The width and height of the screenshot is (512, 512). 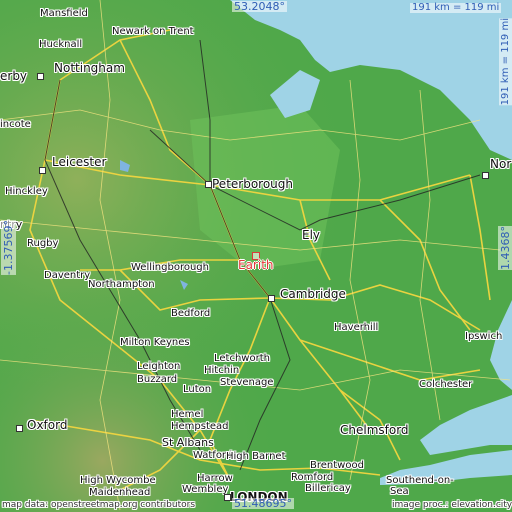 I want to click on city-label-cambridge: Cambridge, so click(x=313, y=294).